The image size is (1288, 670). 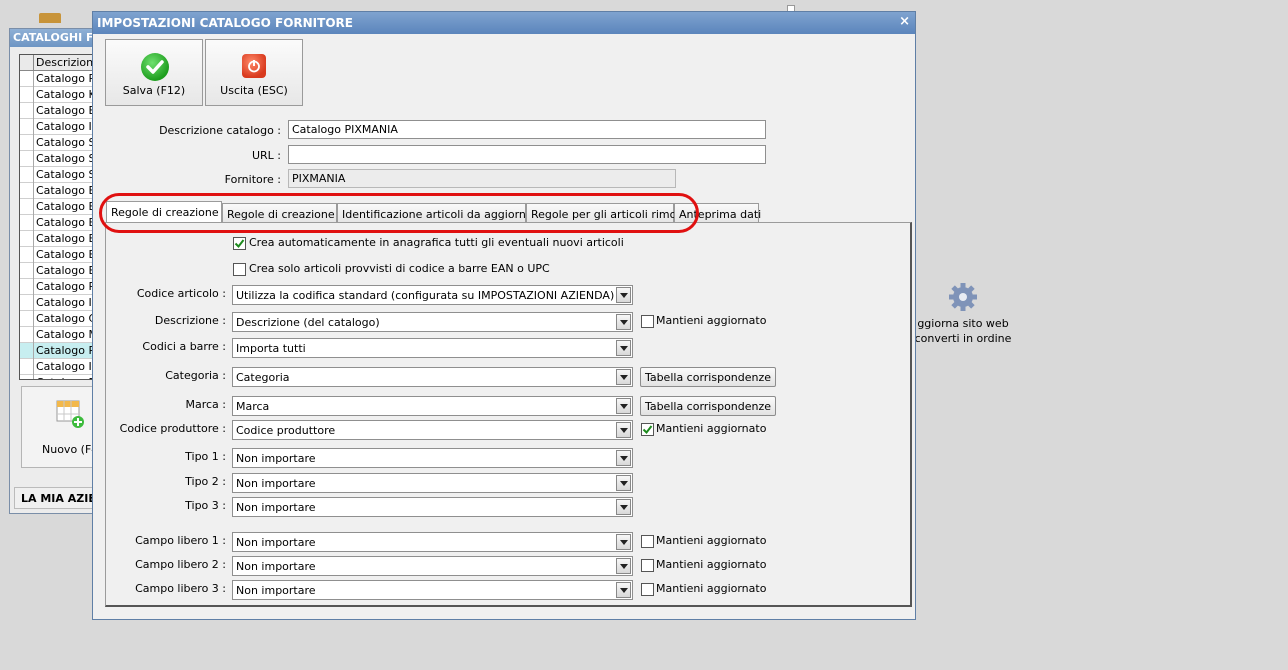 What do you see at coordinates (57, 287) in the screenshot?
I see `catalog-row: Catalogo PR` at bounding box center [57, 287].